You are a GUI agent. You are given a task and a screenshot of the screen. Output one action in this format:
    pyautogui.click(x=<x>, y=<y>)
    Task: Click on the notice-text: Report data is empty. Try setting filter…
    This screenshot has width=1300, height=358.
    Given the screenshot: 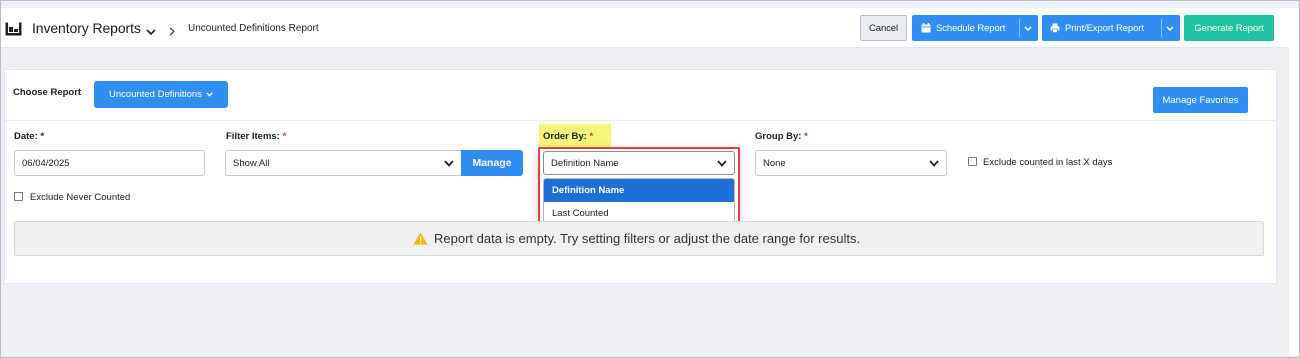 What is the action you would take?
    pyautogui.click(x=647, y=238)
    